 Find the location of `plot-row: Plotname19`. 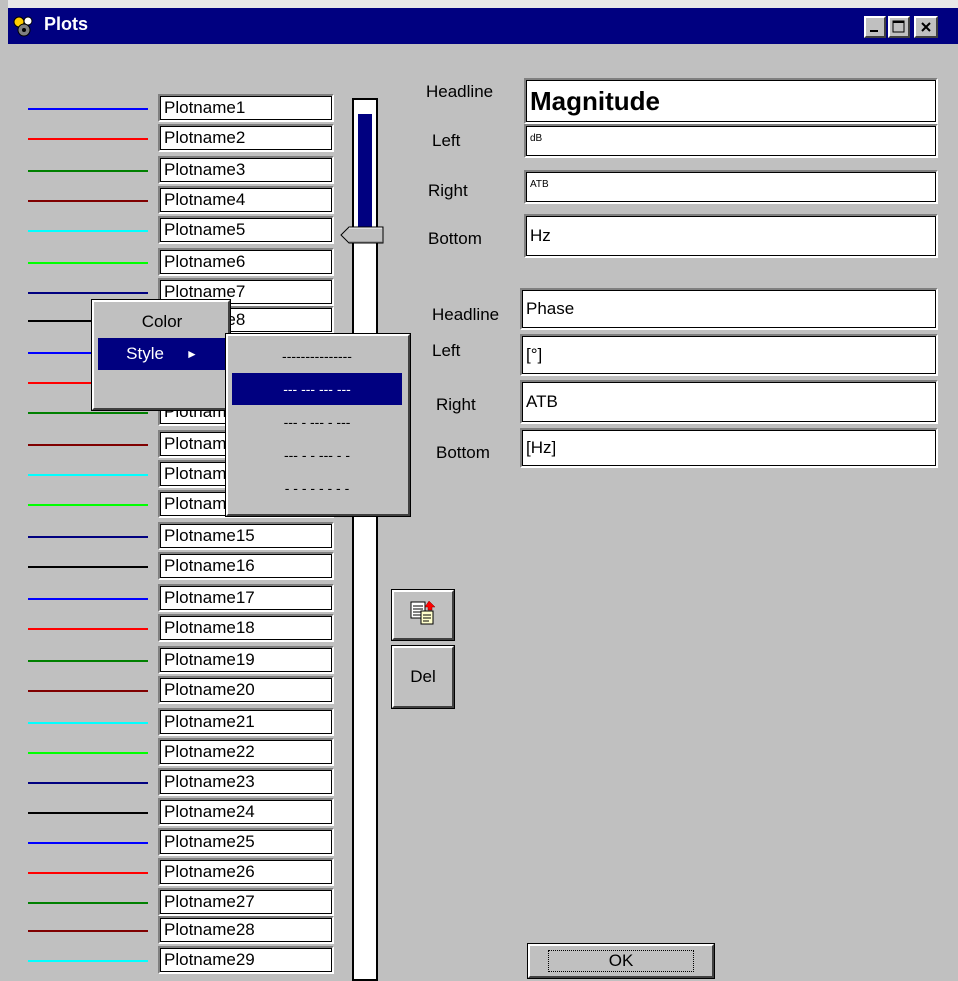

plot-row: Plotname19 is located at coordinates (170, 660).